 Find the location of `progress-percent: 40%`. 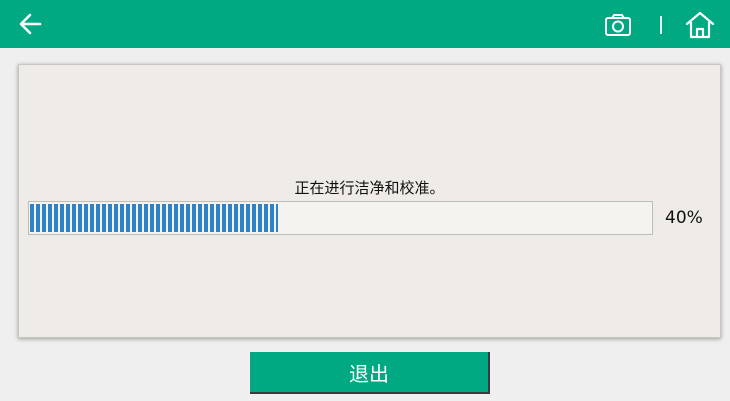

progress-percent: 40% is located at coordinates (684, 218).